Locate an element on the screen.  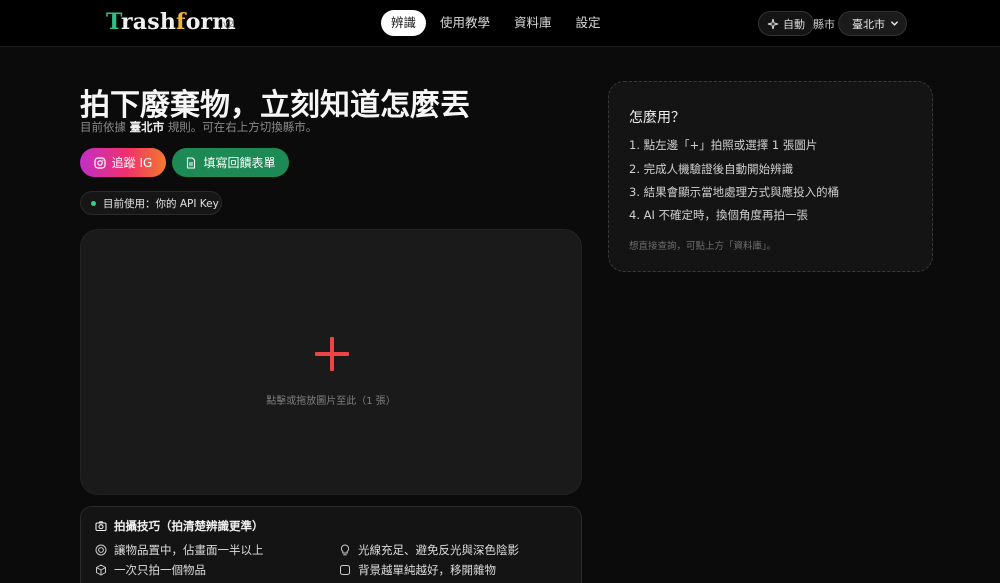
camera-icon is located at coordinates (101, 526).